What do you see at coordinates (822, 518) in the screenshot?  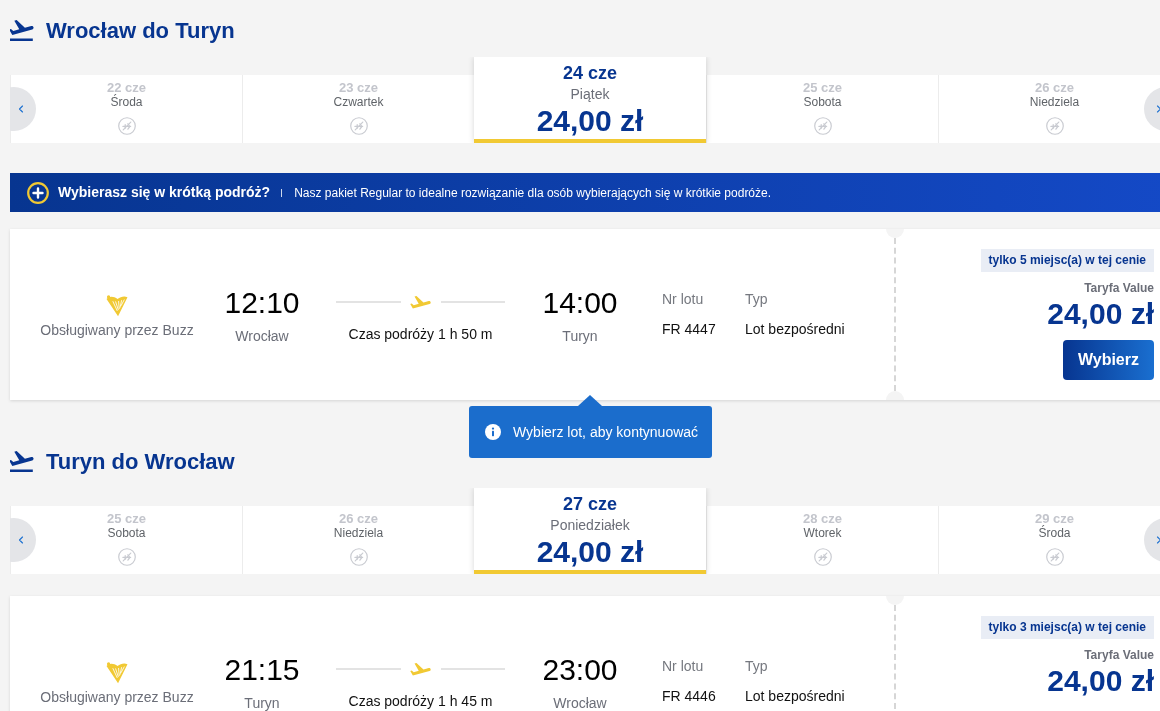 I see `date-label: 28 cze` at bounding box center [822, 518].